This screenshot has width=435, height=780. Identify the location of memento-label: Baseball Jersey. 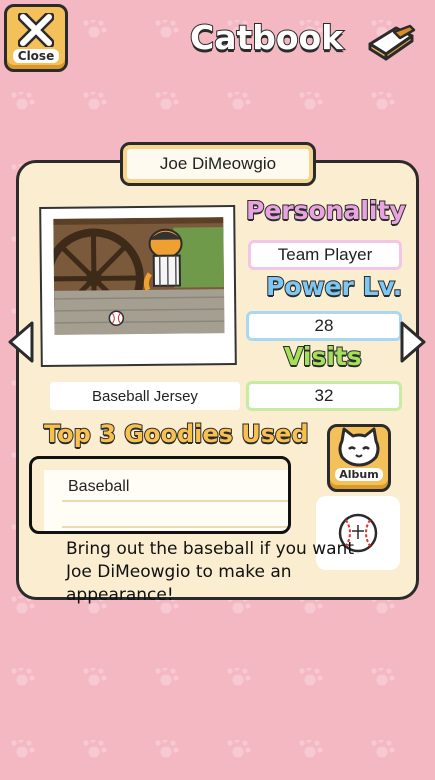
(145, 396).